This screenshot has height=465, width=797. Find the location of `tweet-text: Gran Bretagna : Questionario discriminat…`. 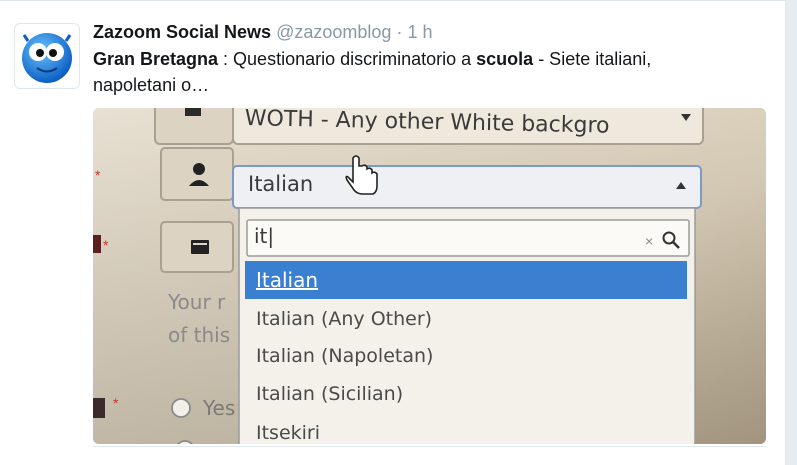

tweet-text: Gran Bretagna : Questionario discriminat… is located at coordinates (413, 72).